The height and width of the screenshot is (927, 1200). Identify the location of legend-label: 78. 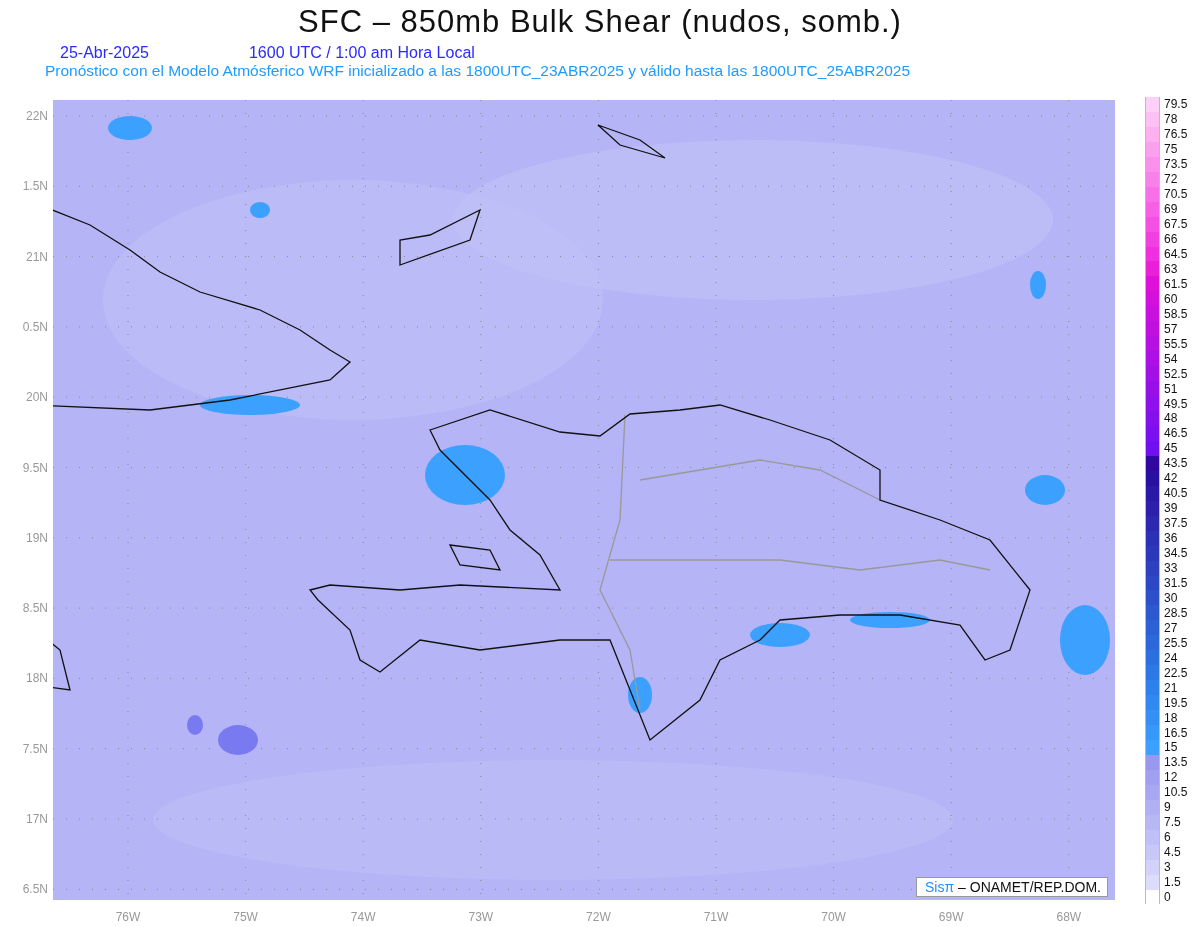
(1171, 119).